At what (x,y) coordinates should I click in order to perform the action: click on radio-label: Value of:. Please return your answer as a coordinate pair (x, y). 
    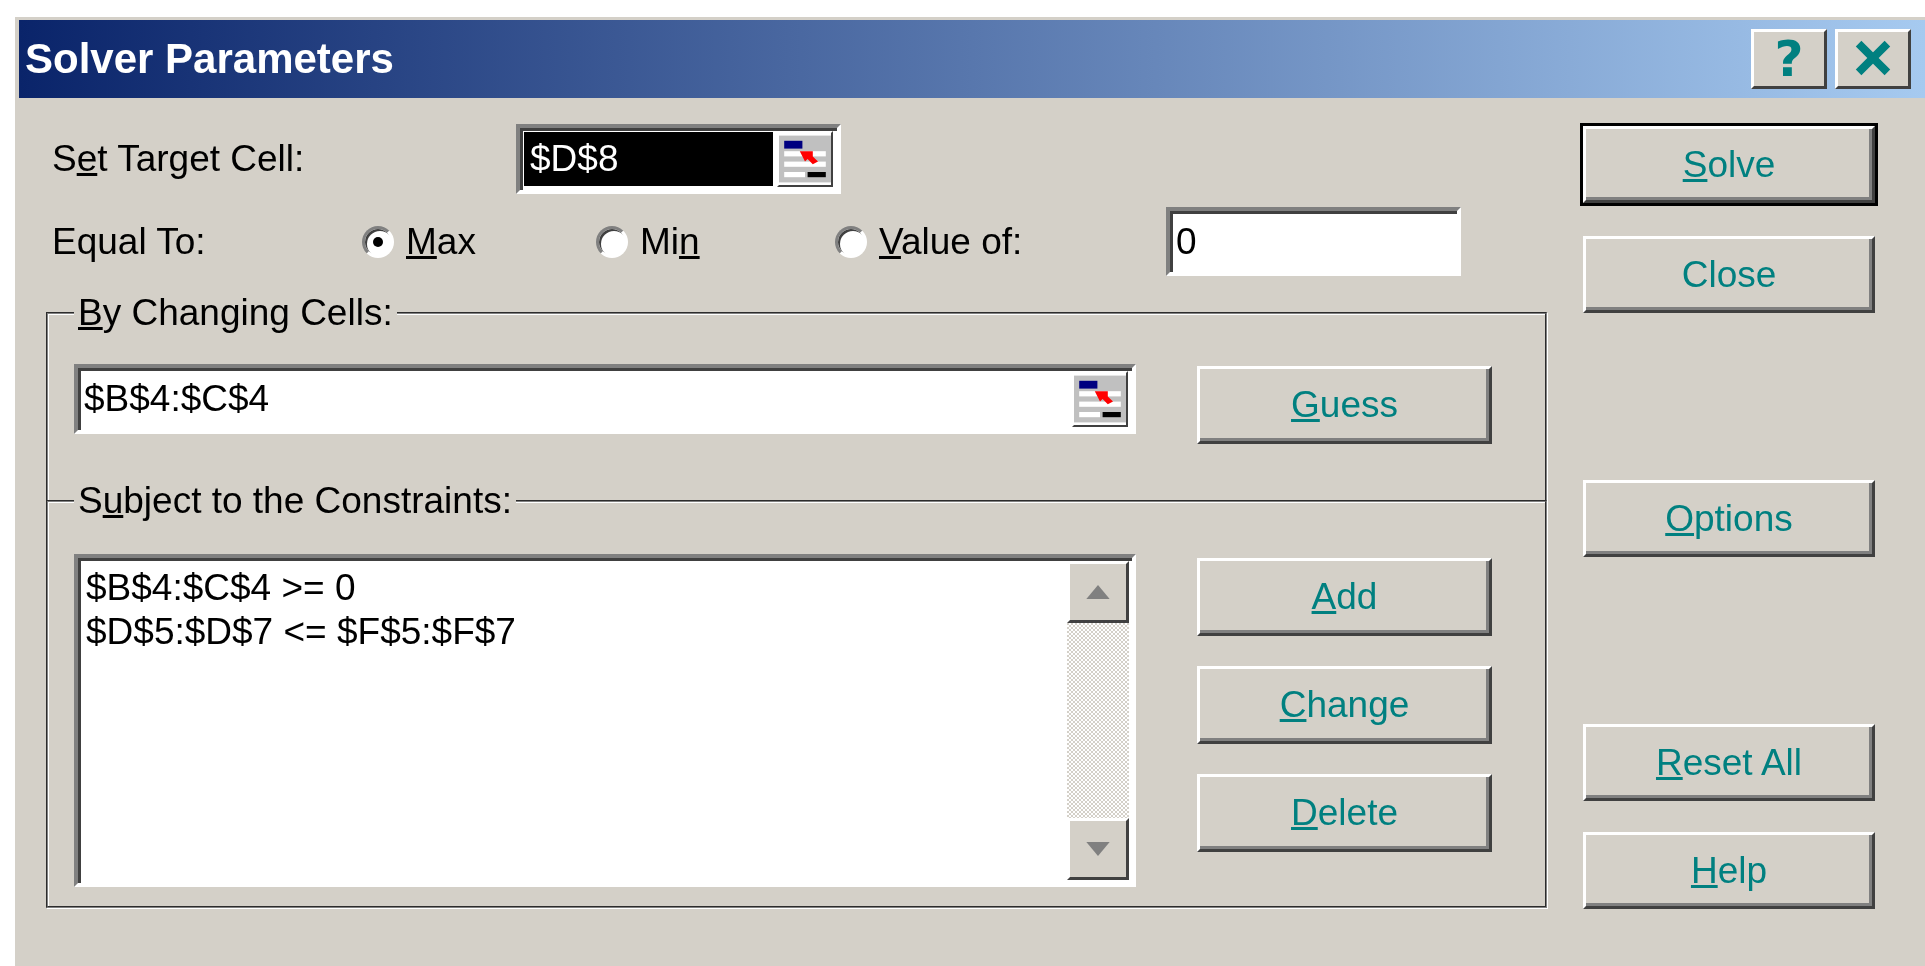
    Looking at the image, I should click on (951, 241).